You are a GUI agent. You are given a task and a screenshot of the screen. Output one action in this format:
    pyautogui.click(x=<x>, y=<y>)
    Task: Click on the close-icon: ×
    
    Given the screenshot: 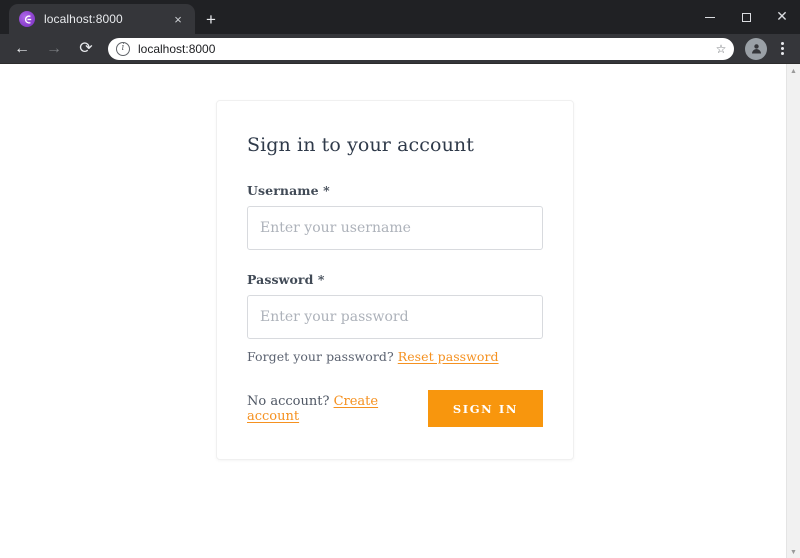 What is the action you would take?
    pyautogui.click(x=178, y=19)
    